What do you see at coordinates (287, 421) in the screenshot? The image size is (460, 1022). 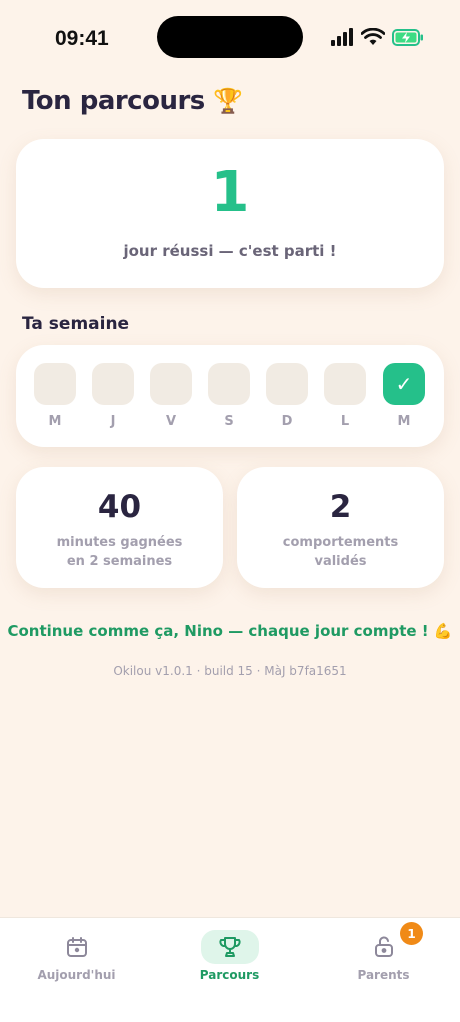 I see `day-label: D` at bounding box center [287, 421].